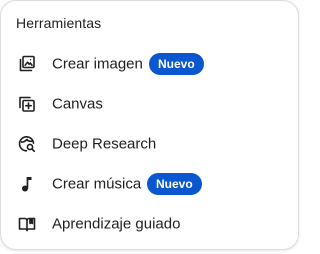  I want to click on menu-item-label: Aprendizaje guiado, so click(116, 224).